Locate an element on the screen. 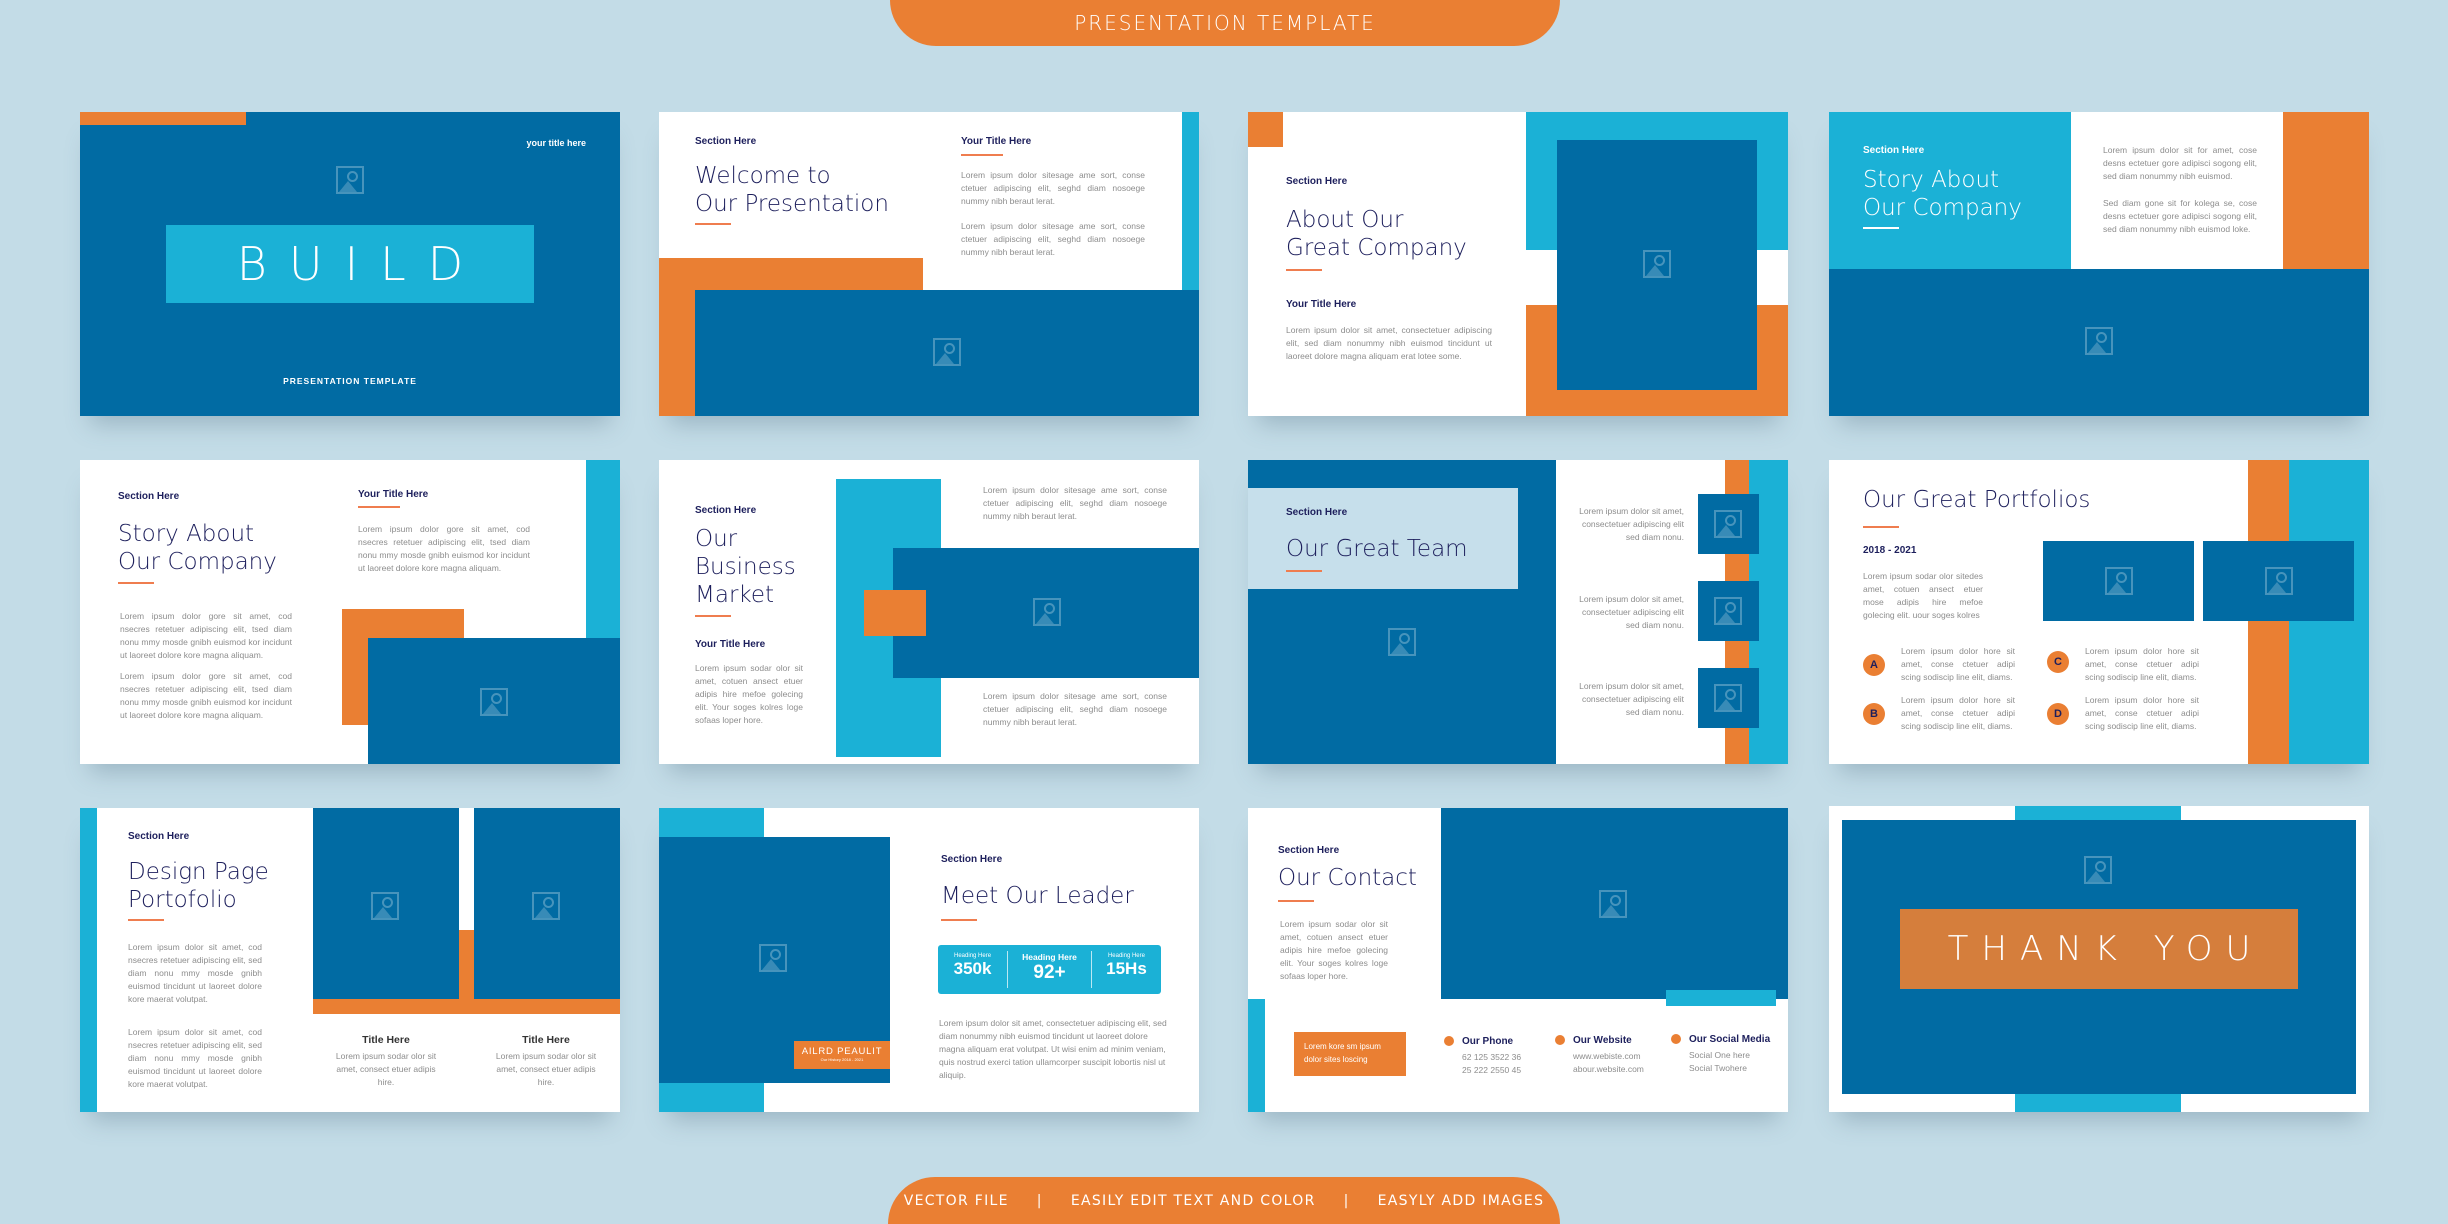  corner-label: your title here is located at coordinates (556, 143).